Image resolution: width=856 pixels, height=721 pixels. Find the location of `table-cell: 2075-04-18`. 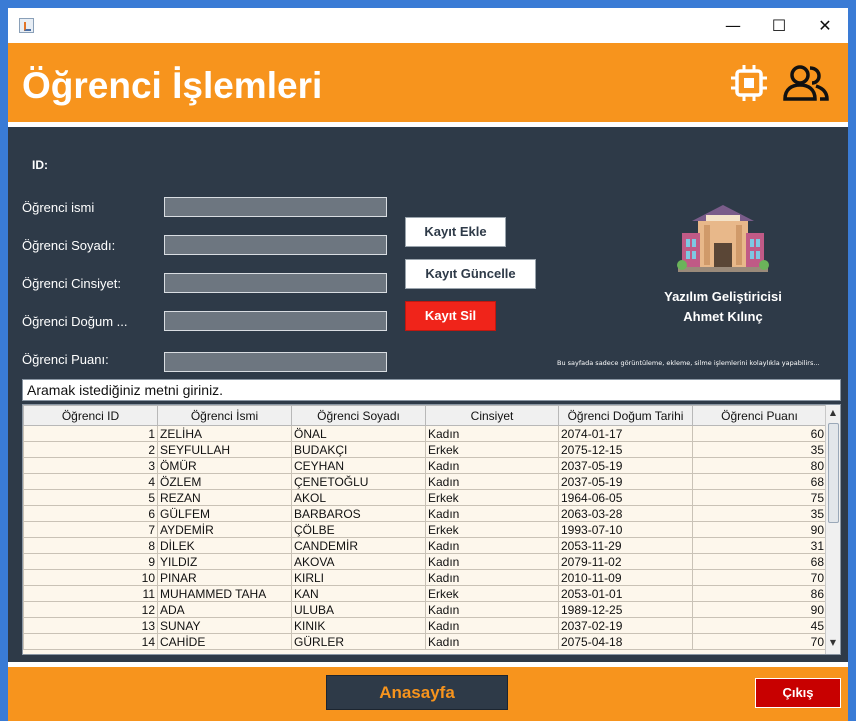

table-cell: 2075-04-18 is located at coordinates (625, 641).